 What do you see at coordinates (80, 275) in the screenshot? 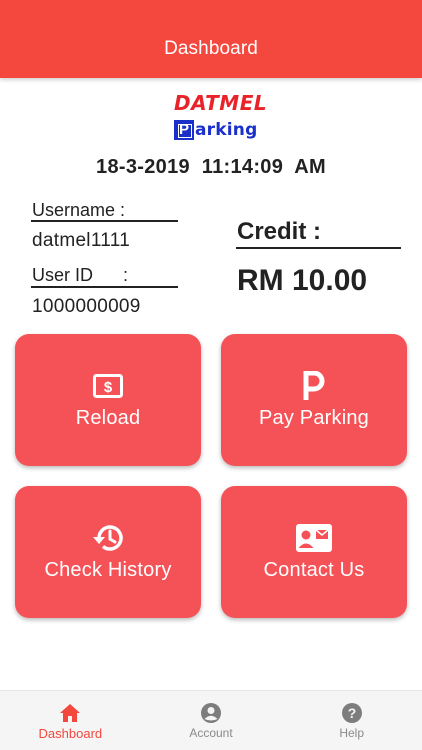
I see `userid-label: User ID :` at bounding box center [80, 275].